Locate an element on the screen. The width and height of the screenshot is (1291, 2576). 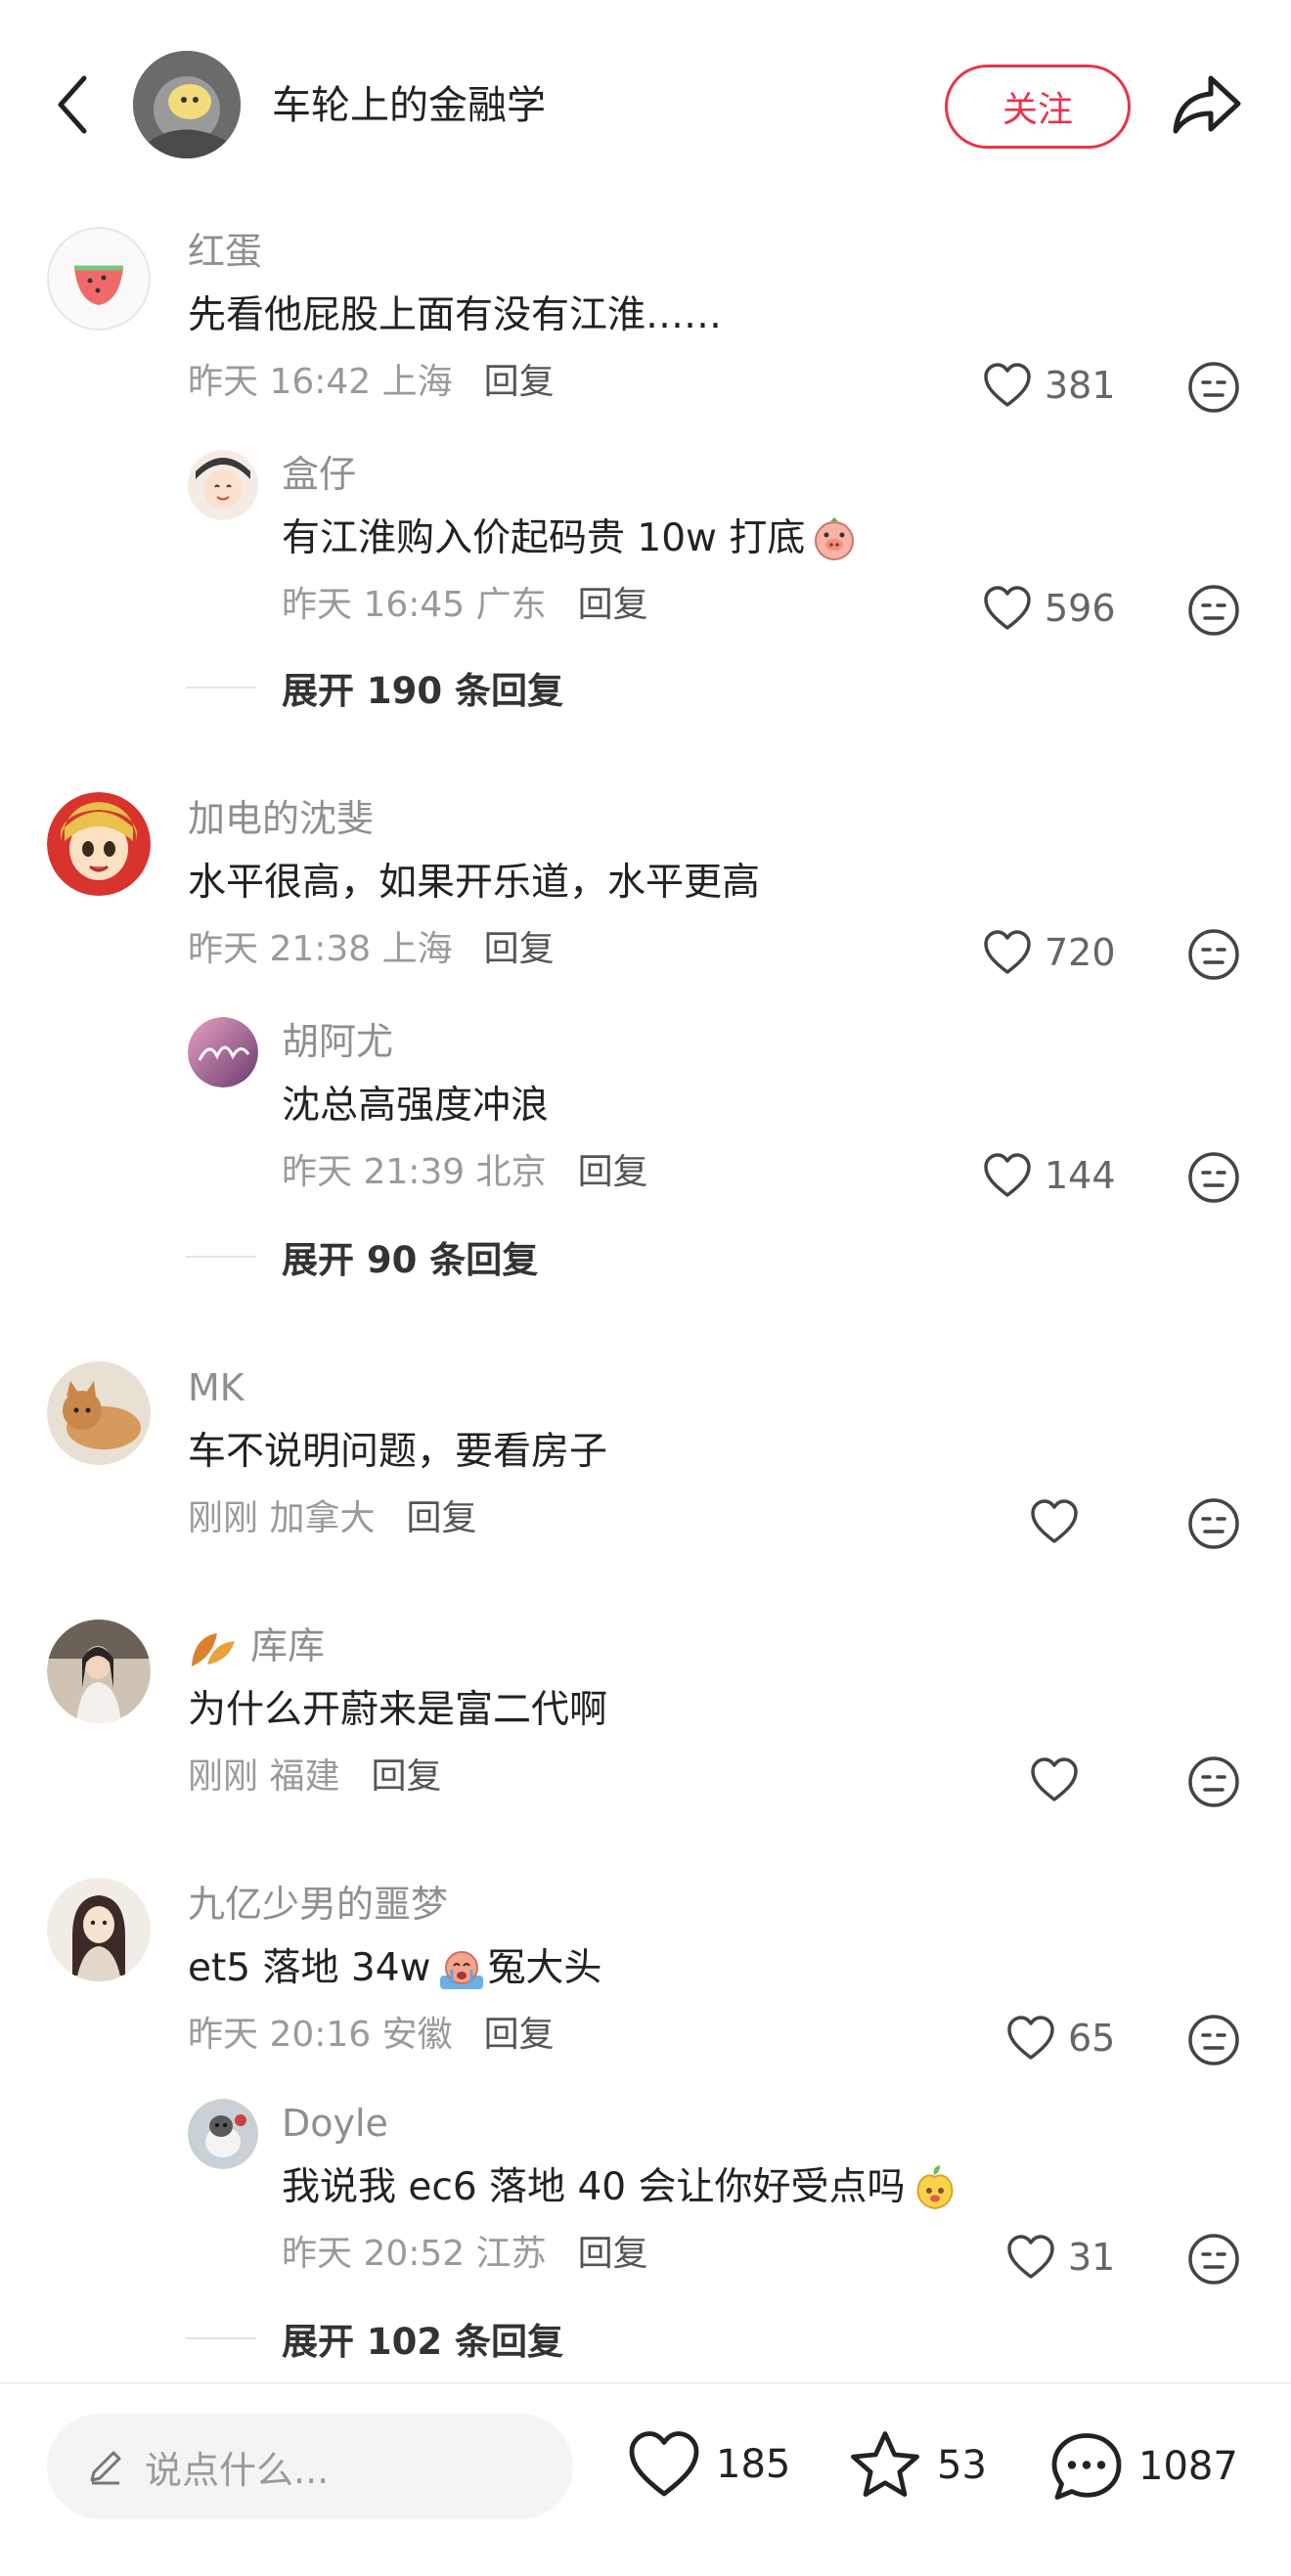
bottom-bar: 说点什么... 185 53 1087 is located at coordinates (645, 2479).